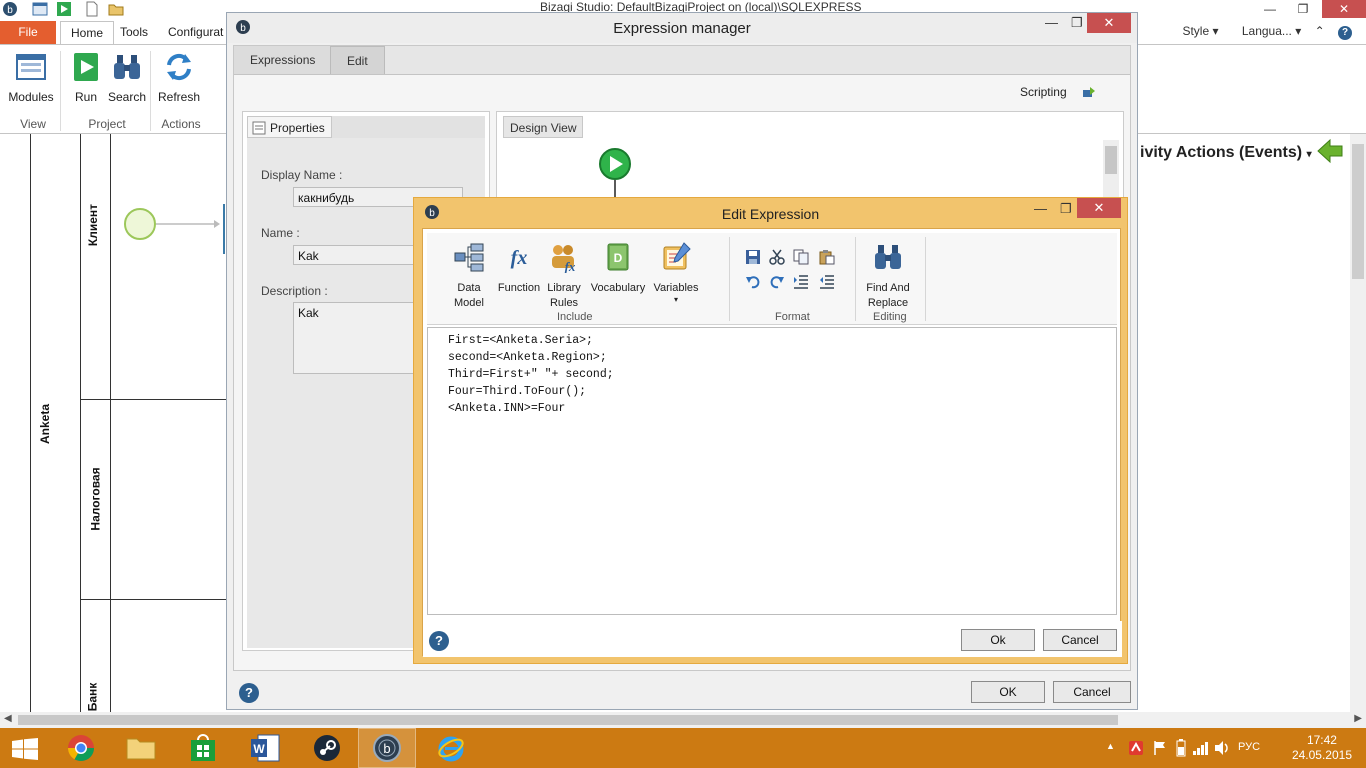 The height and width of the screenshot is (768, 1366). I want to click on variables-dropdown-icon: ▾, so click(675, 299).